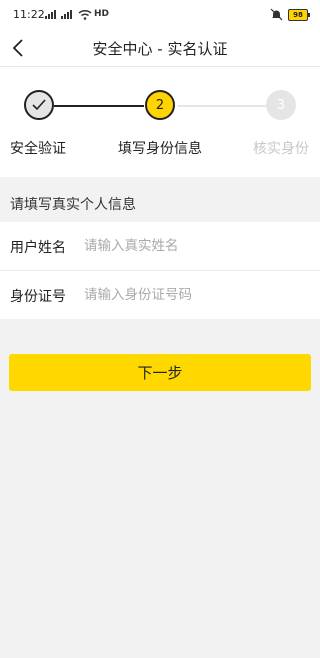  I want to click on step-2-label: 填写身份信息, so click(160, 149).